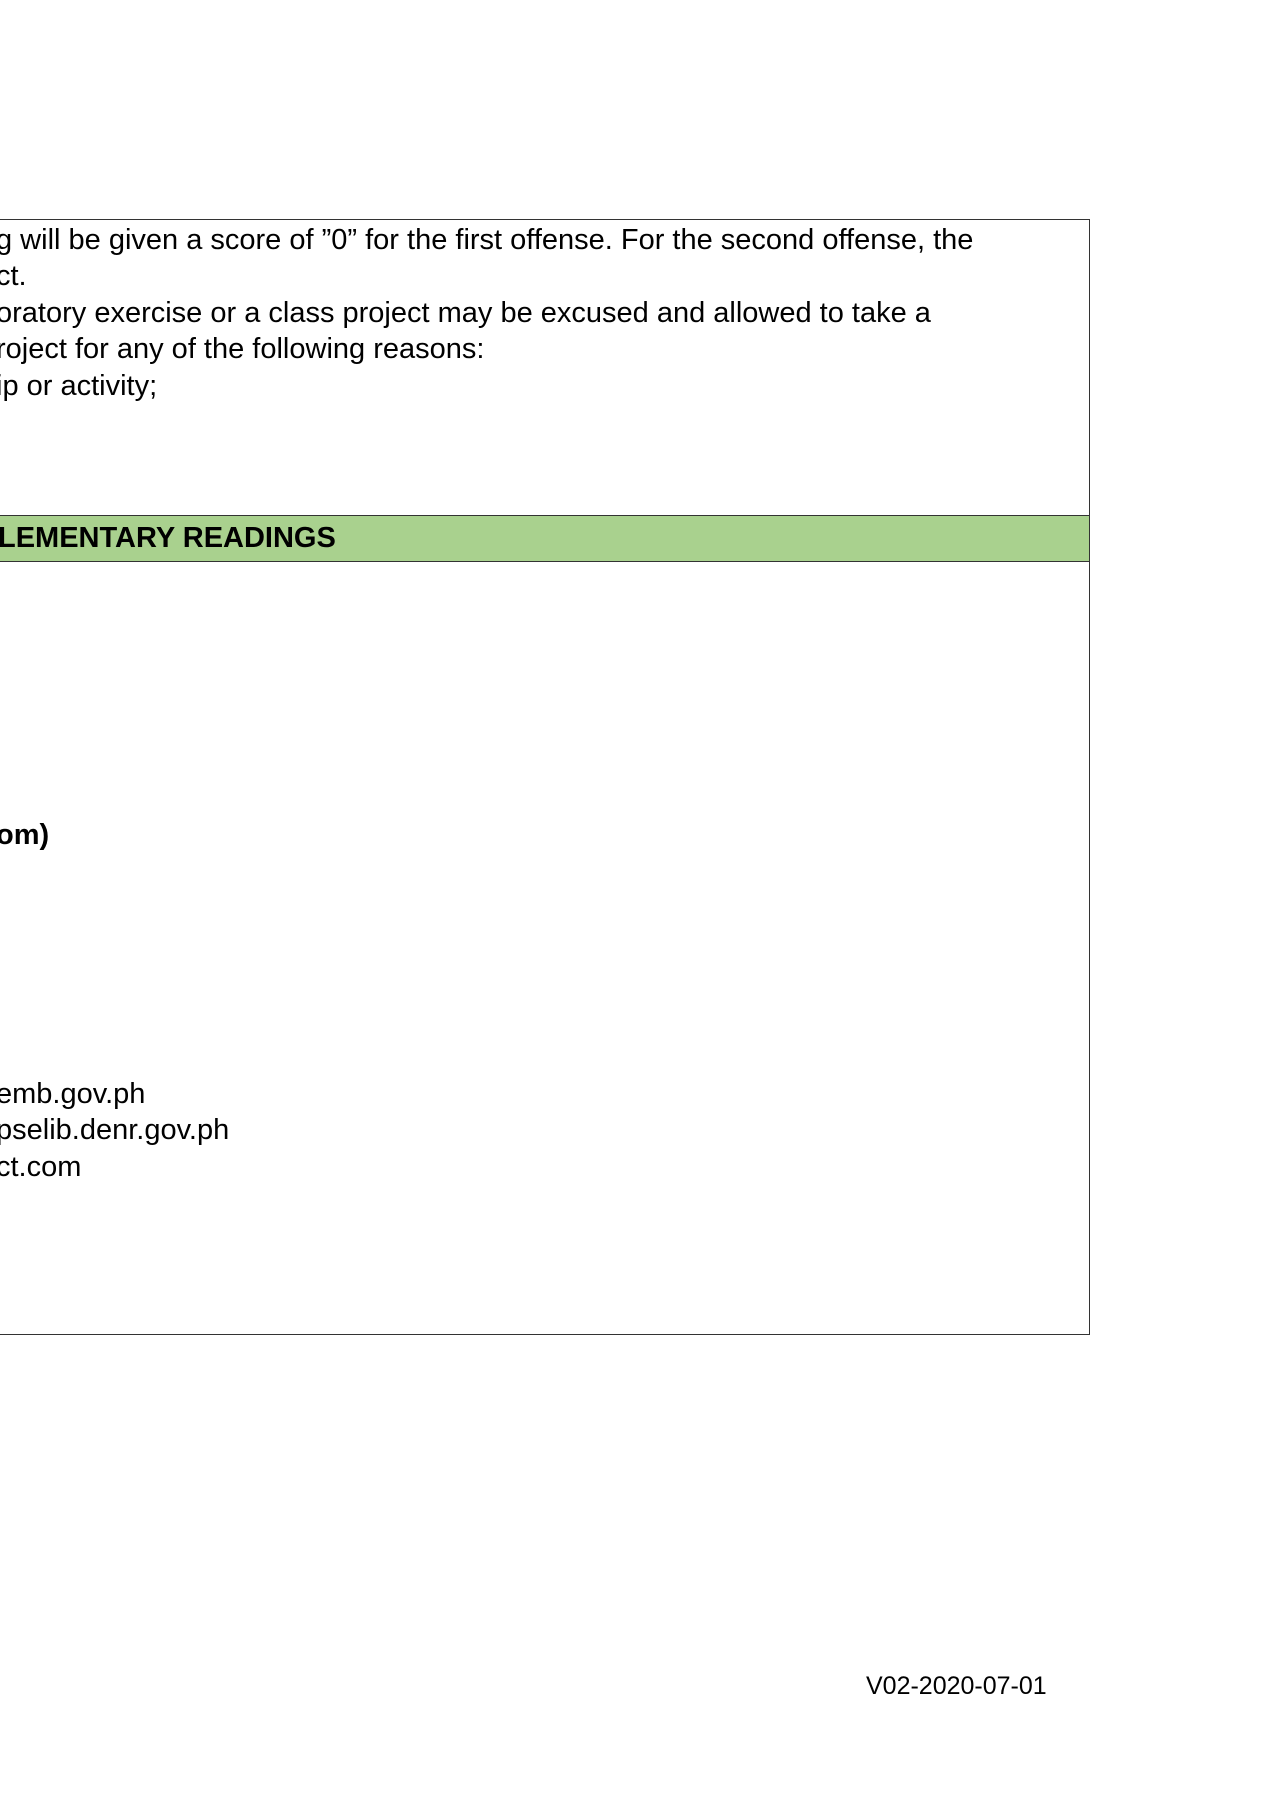 This screenshot has height=1800, width=1273. What do you see at coordinates (545, 367) in the screenshot?
I see `policy-section-box` at bounding box center [545, 367].